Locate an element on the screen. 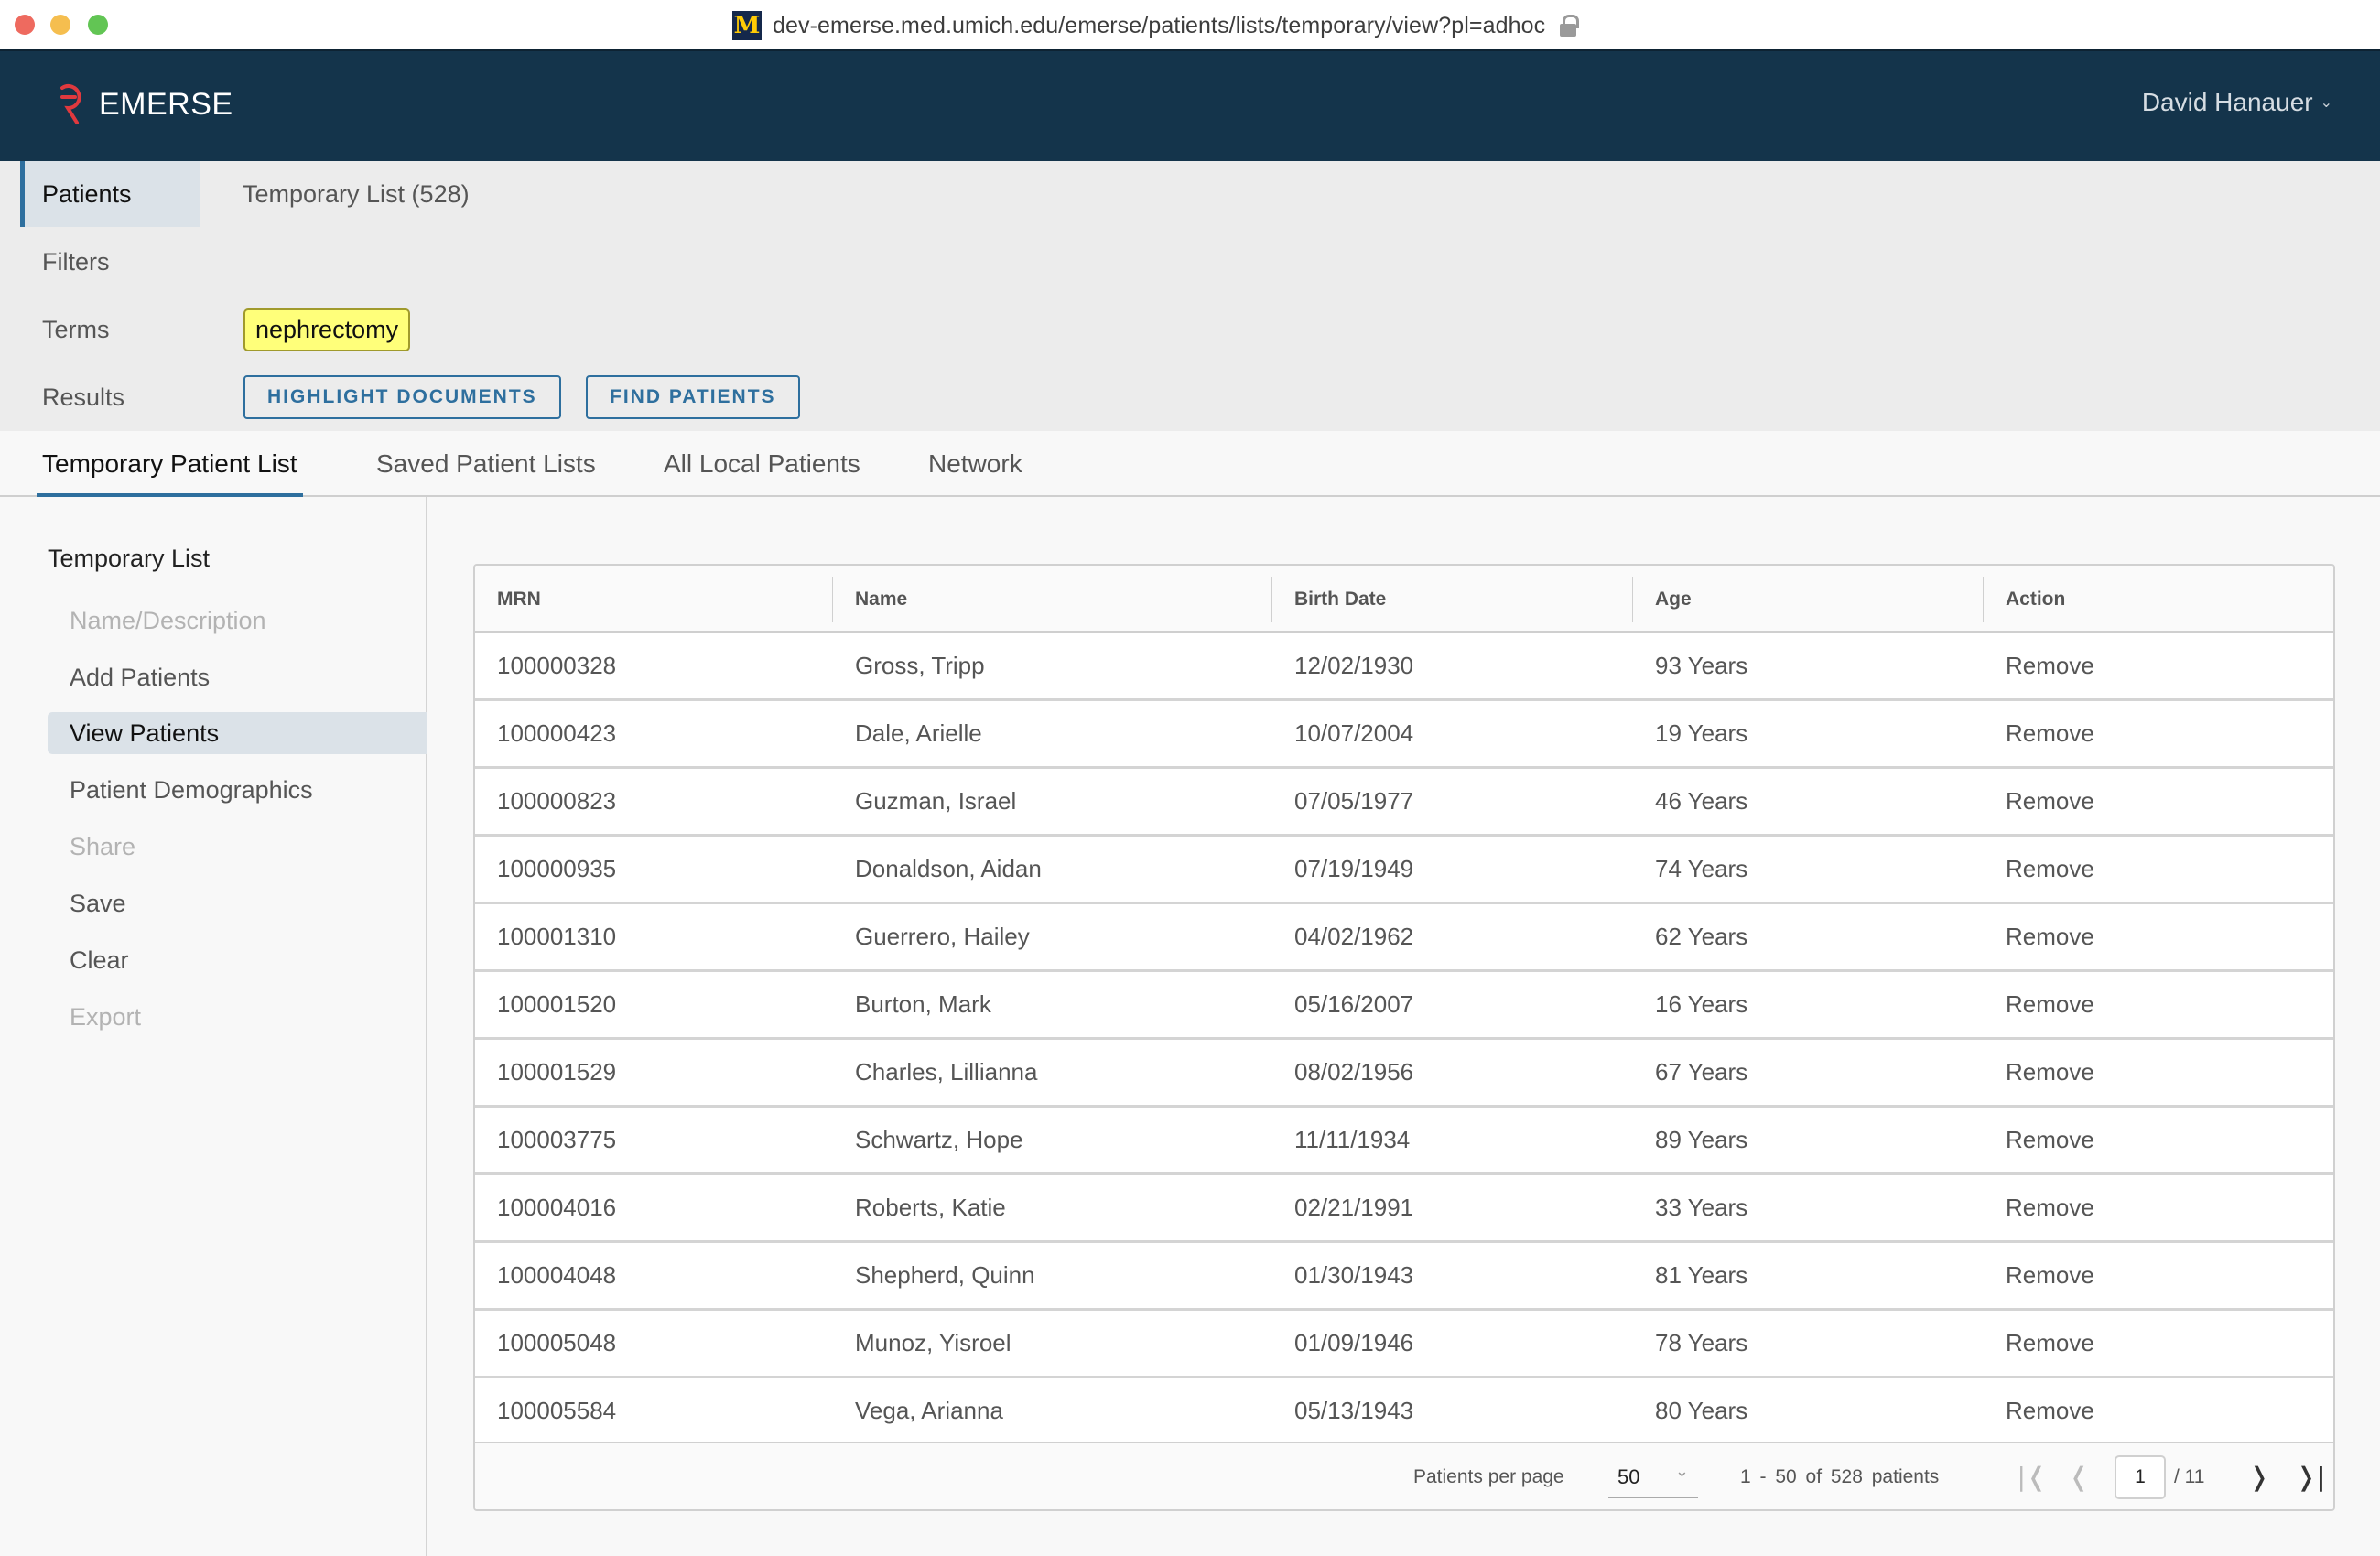  emerse-logo-icon is located at coordinates (70, 104).